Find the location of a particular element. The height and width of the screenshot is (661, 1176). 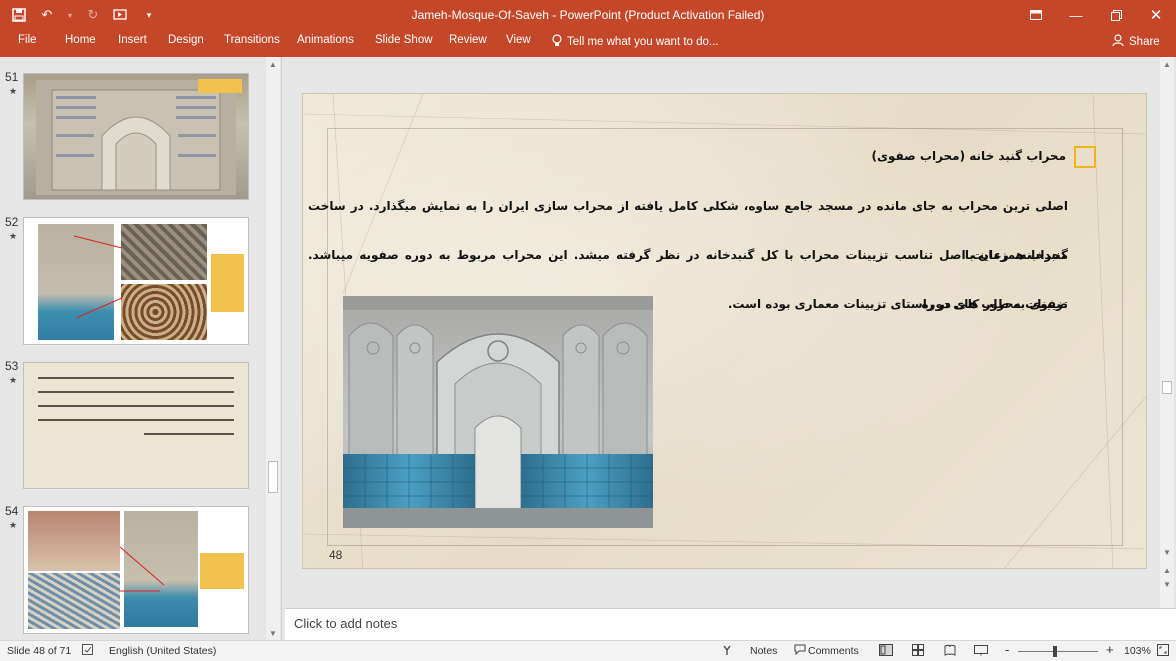

text-slide-preview is located at coordinates (136, 425).